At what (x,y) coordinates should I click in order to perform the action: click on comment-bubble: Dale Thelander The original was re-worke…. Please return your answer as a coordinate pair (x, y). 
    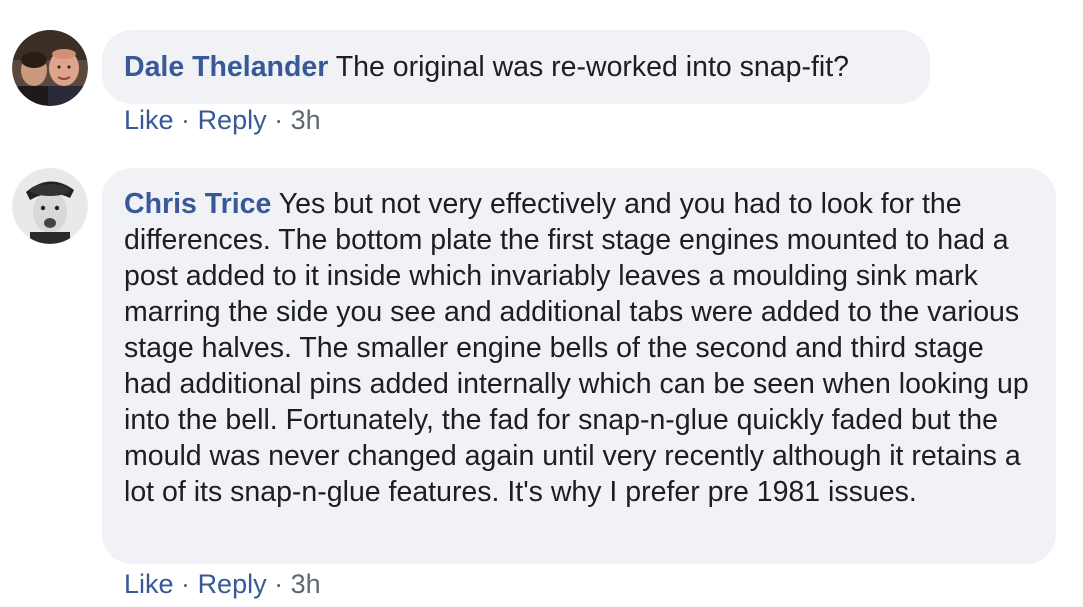
    Looking at the image, I should click on (516, 67).